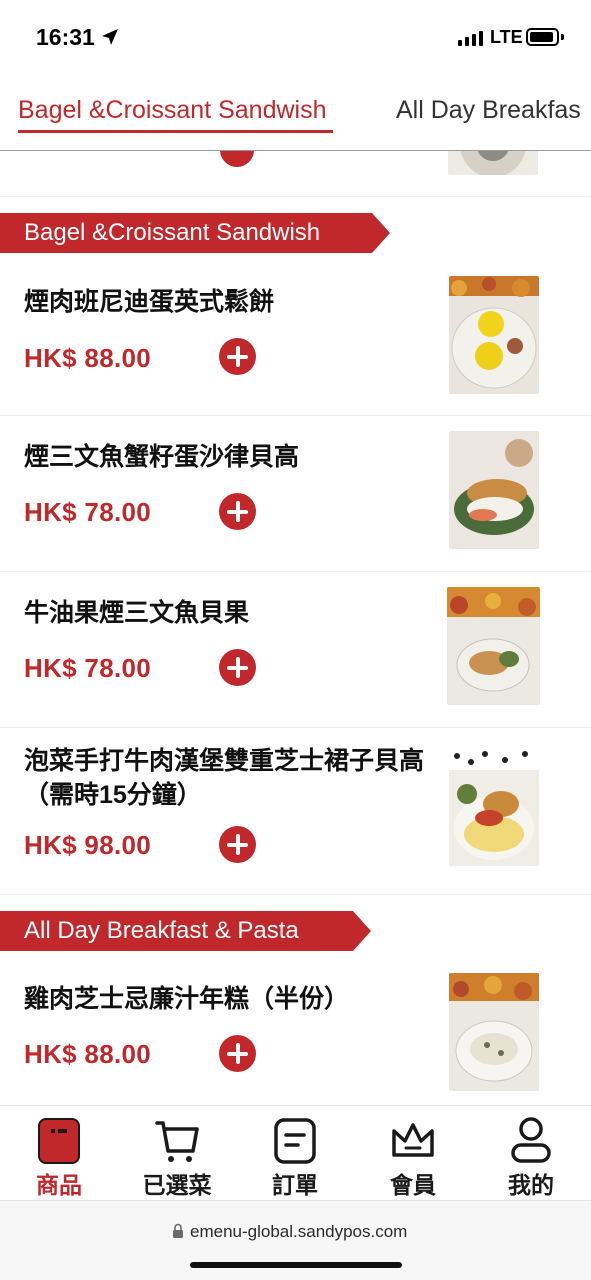 The width and height of the screenshot is (591, 1280). I want to click on nav-label: 商品, so click(59, 1185).